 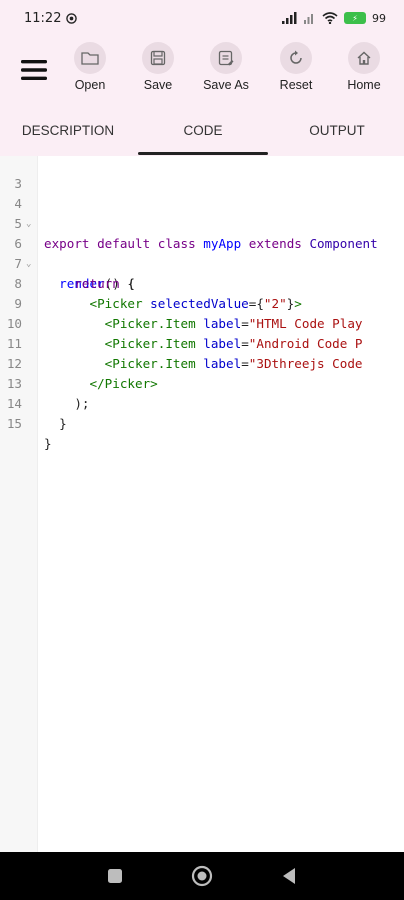 I want to click on save-as-icon, so click(x=226, y=58).